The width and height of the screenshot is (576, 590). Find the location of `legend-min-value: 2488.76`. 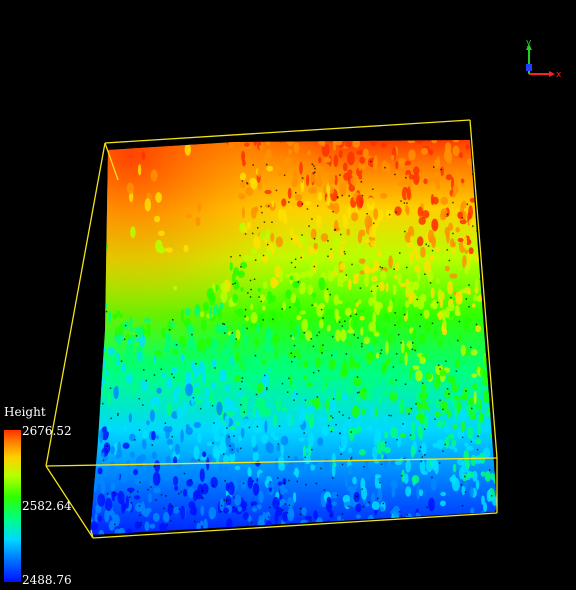

legend-min-value: 2488.76 is located at coordinates (47, 580).